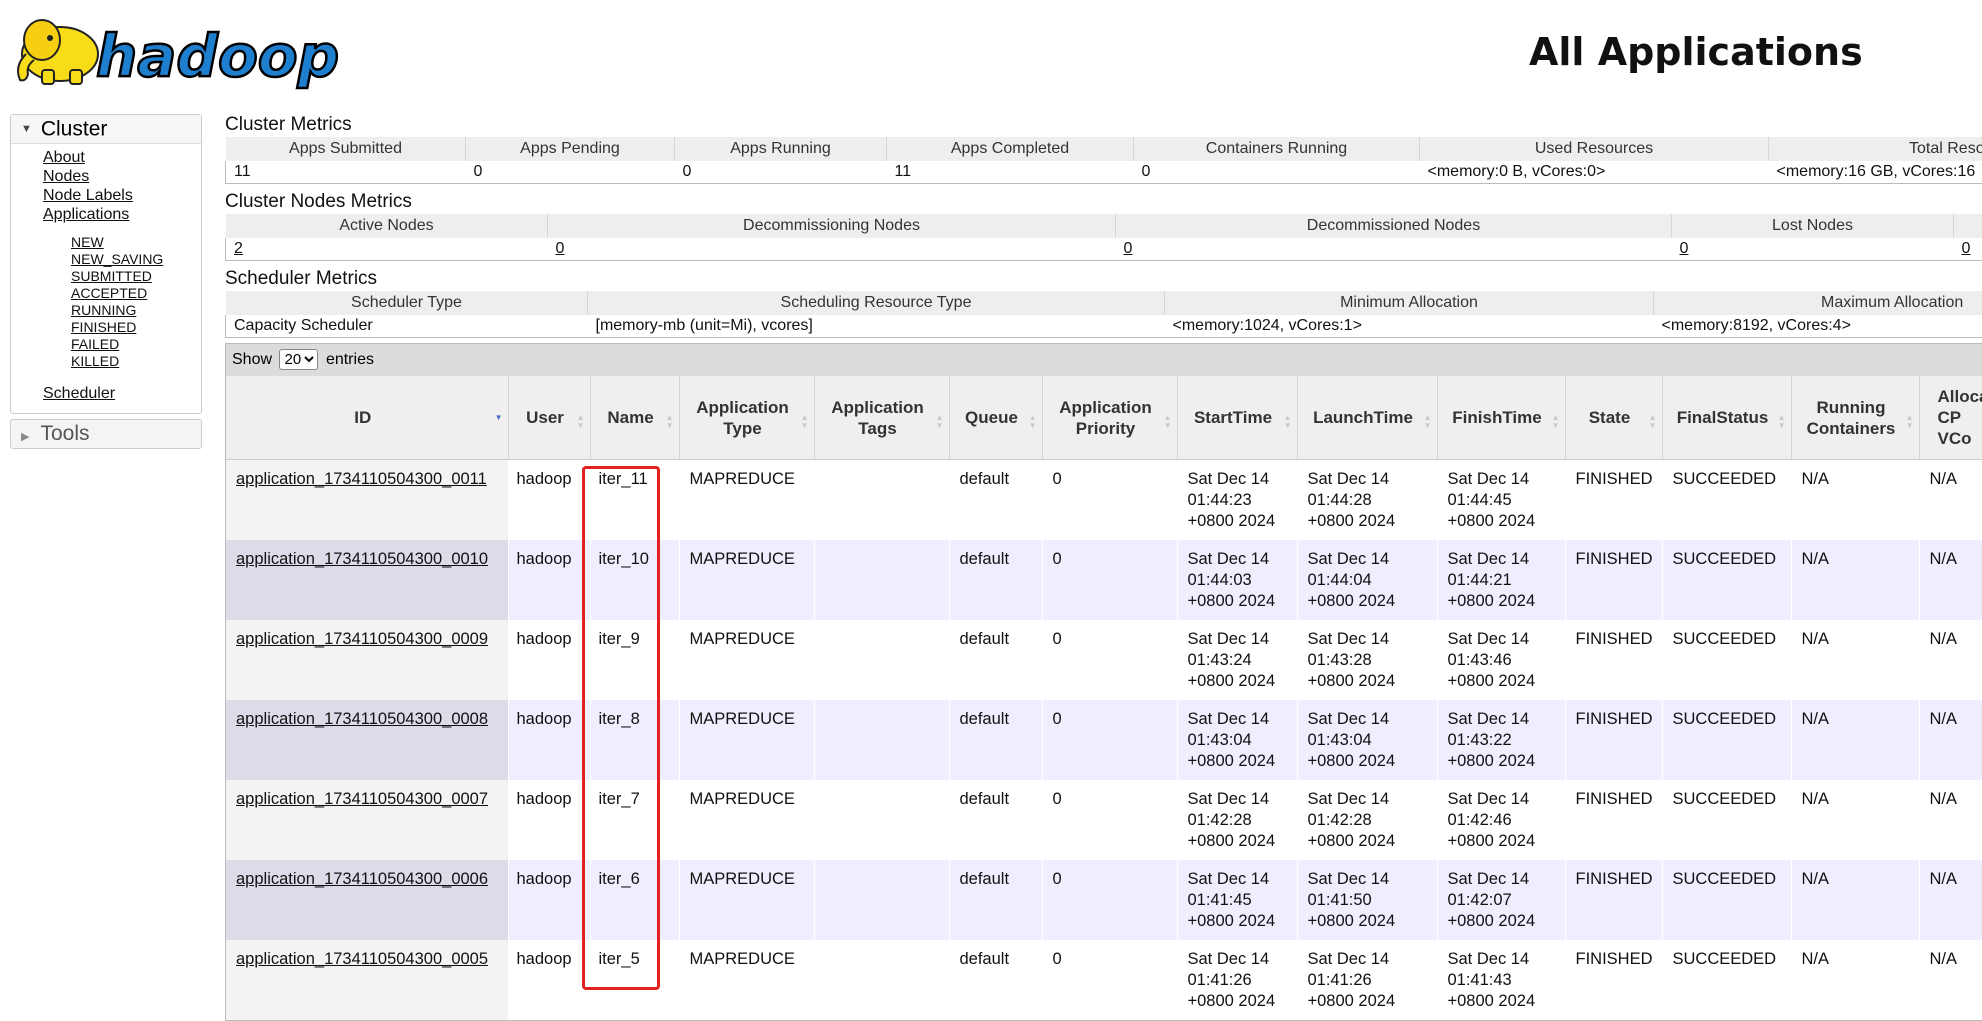  What do you see at coordinates (362, 799) in the screenshot?
I see `application-id-link: application_1734110504300_0007` at bounding box center [362, 799].